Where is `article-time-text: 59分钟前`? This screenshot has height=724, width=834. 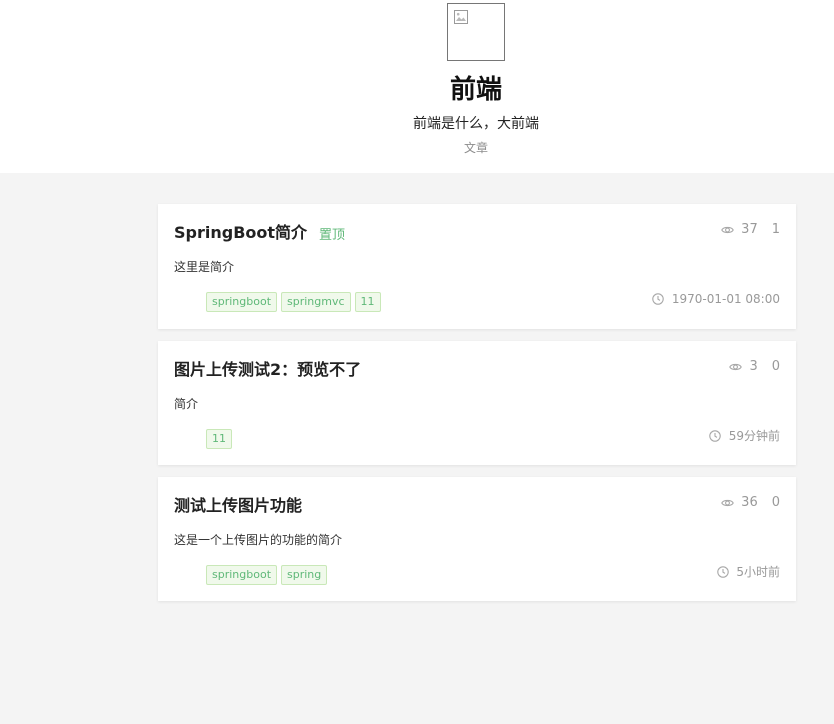 article-time-text: 59分钟前 is located at coordinates (754, 436).